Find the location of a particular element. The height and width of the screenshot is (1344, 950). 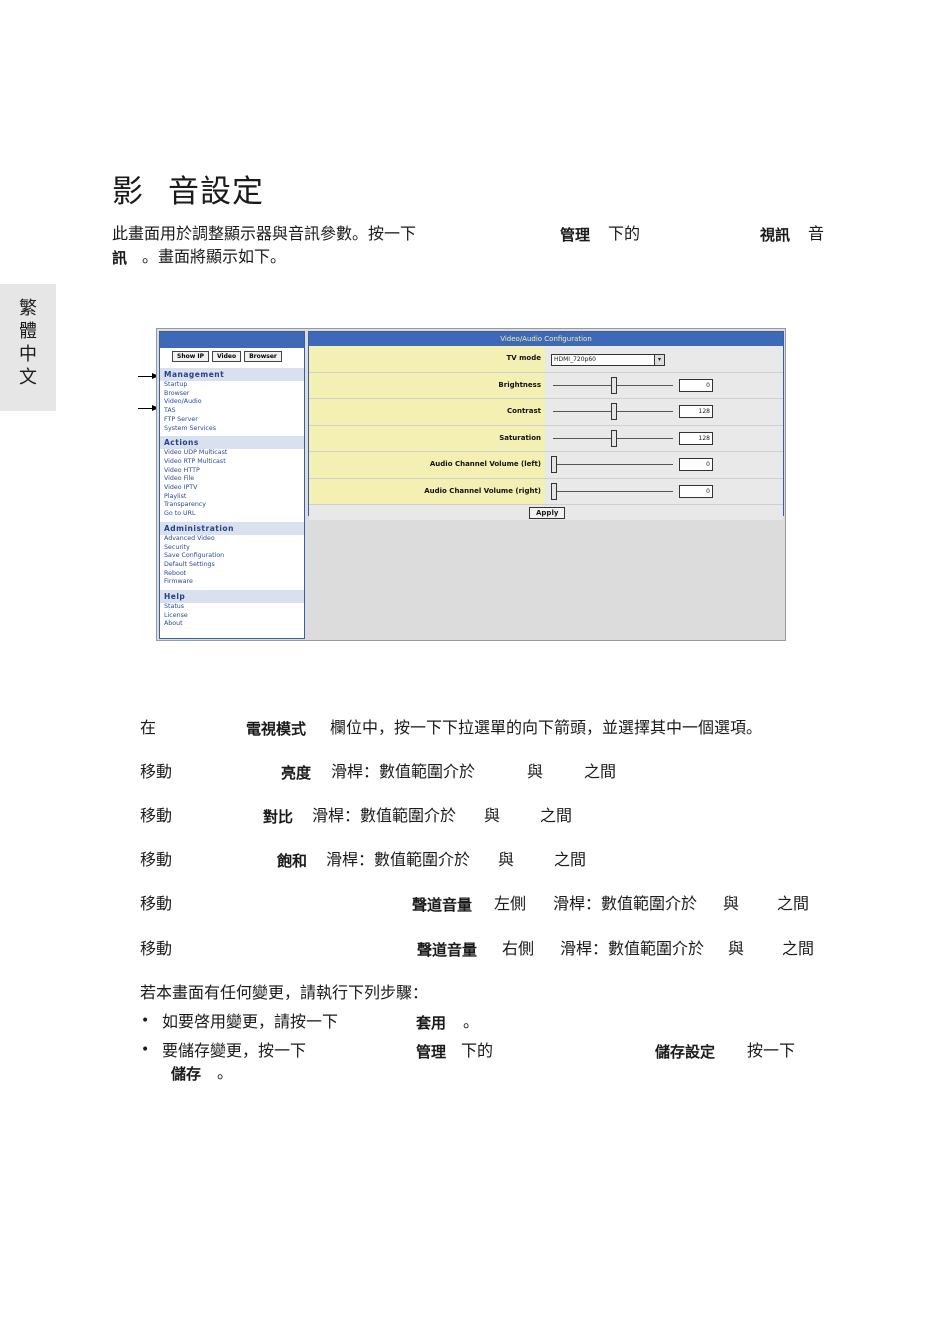

nav-item-license: License is located at coordinates (232, 616).